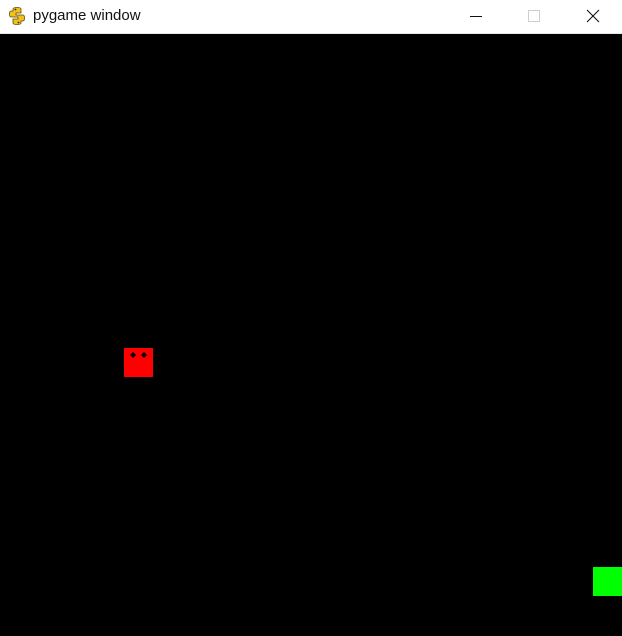 The height and width of the screenshot is (636, 622). What do you see at coordinates (87, 15) in the screenshot?
I see `window-title: pygame window` at bounding box center [87, 15].